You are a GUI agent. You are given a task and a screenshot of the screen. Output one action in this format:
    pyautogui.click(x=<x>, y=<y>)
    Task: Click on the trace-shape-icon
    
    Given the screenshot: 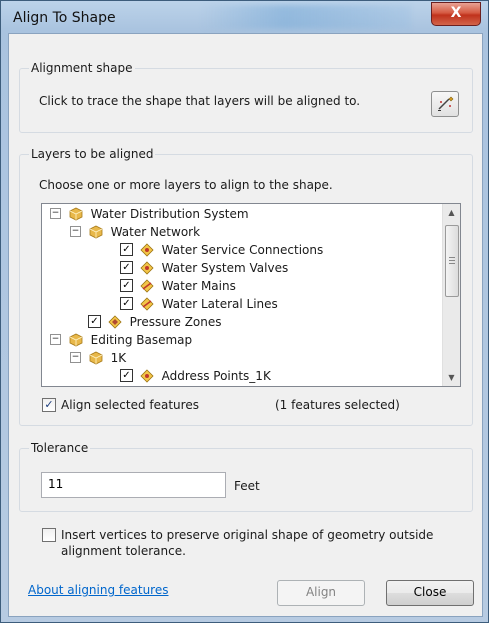 What is the action you would take?
    pyautogui.click(x=446, y=103)
    